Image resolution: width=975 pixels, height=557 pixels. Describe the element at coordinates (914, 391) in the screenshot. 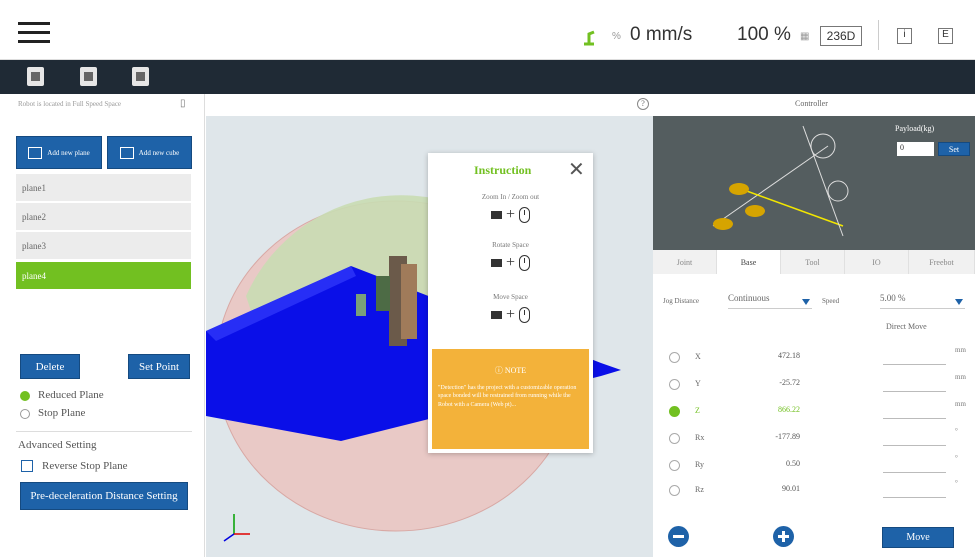

I see `axis-y-direct-input` at that location.